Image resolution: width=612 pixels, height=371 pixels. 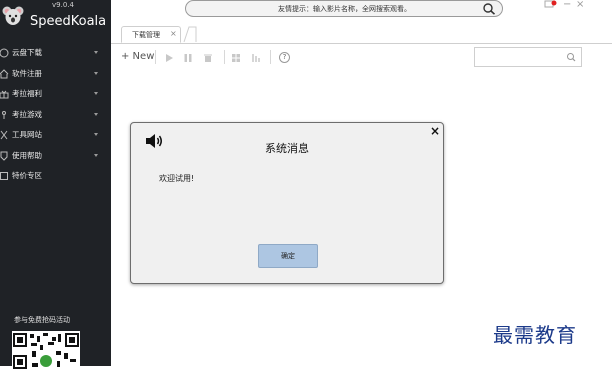 I want to click on global-search-placeholder: 友情提示：输入影片名称，全网搜索观看。, so click(x=344, y=9).